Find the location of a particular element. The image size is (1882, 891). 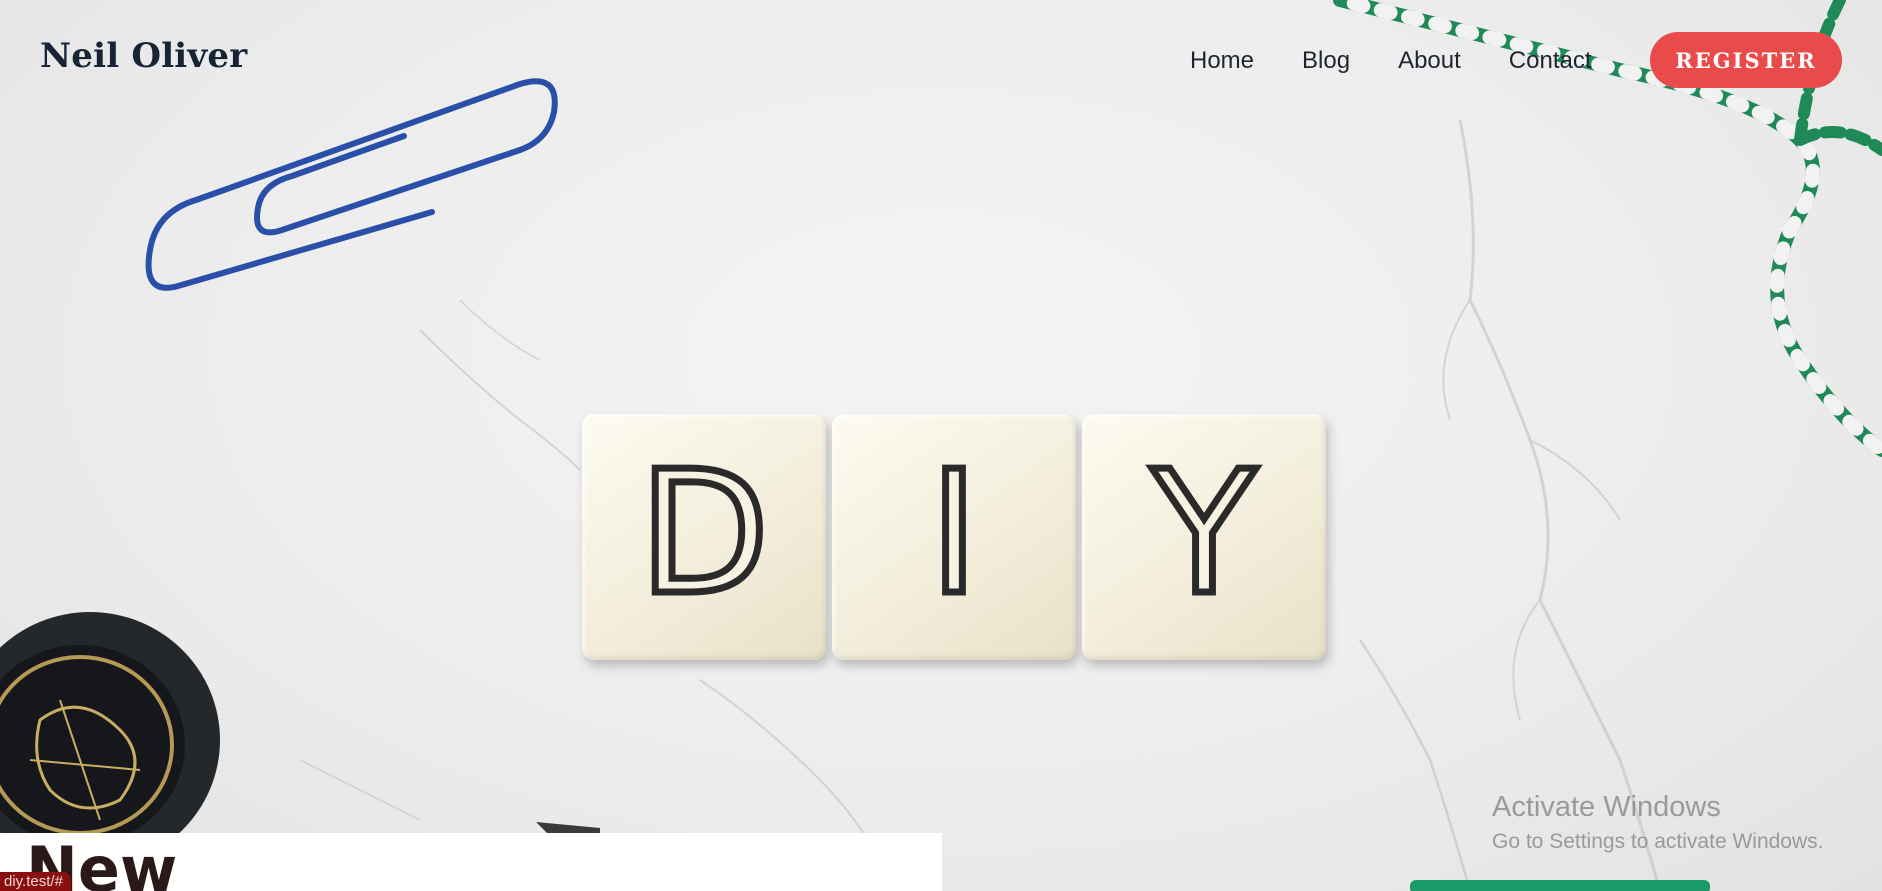

nav-about-link: About is located at coordinates (1429, 61).